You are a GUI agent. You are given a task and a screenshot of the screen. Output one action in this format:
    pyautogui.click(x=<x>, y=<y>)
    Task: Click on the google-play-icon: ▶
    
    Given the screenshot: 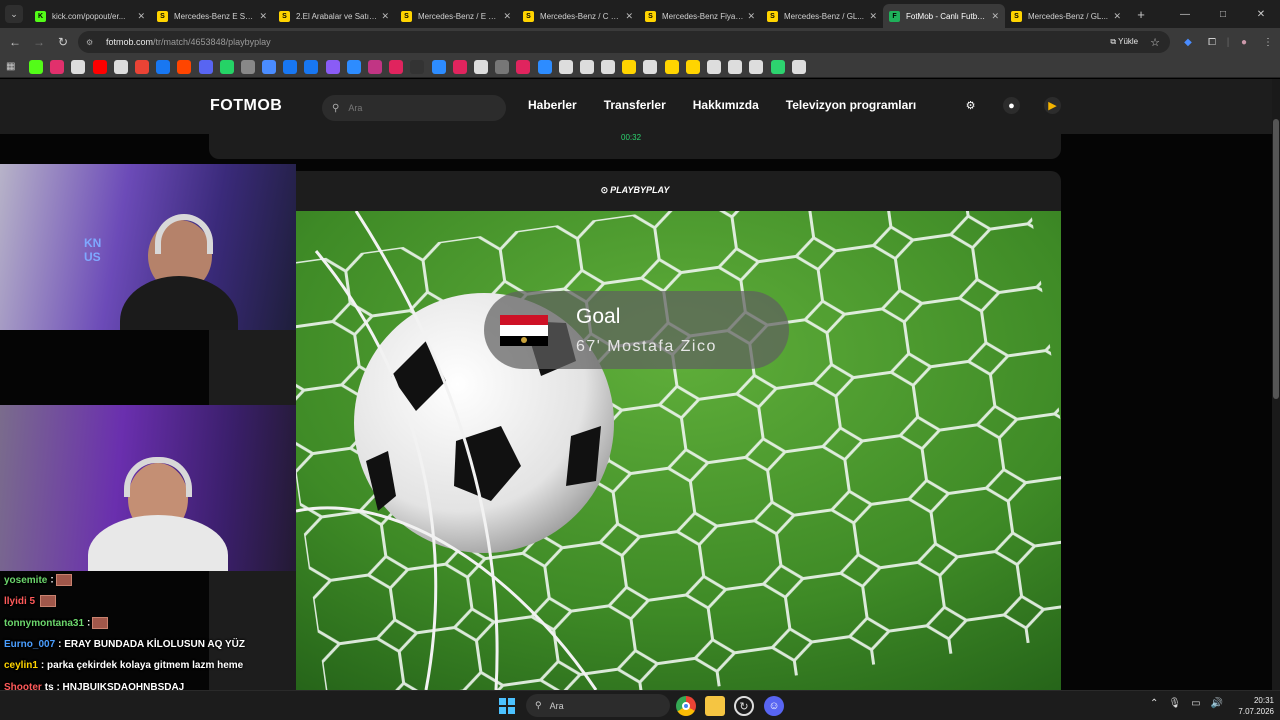 What is the action you would take?
    pyautogui.click(x=1052, y=105)
    